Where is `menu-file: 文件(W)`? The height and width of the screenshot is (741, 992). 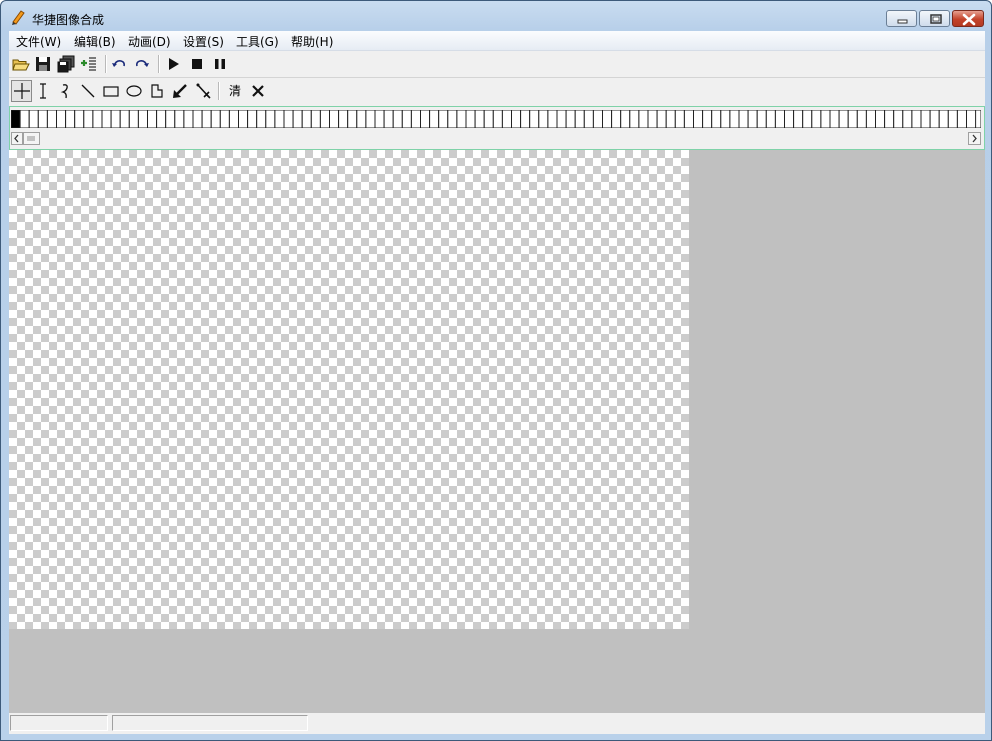
menu-file: 文件(W) is located at coordinates (38, 41).